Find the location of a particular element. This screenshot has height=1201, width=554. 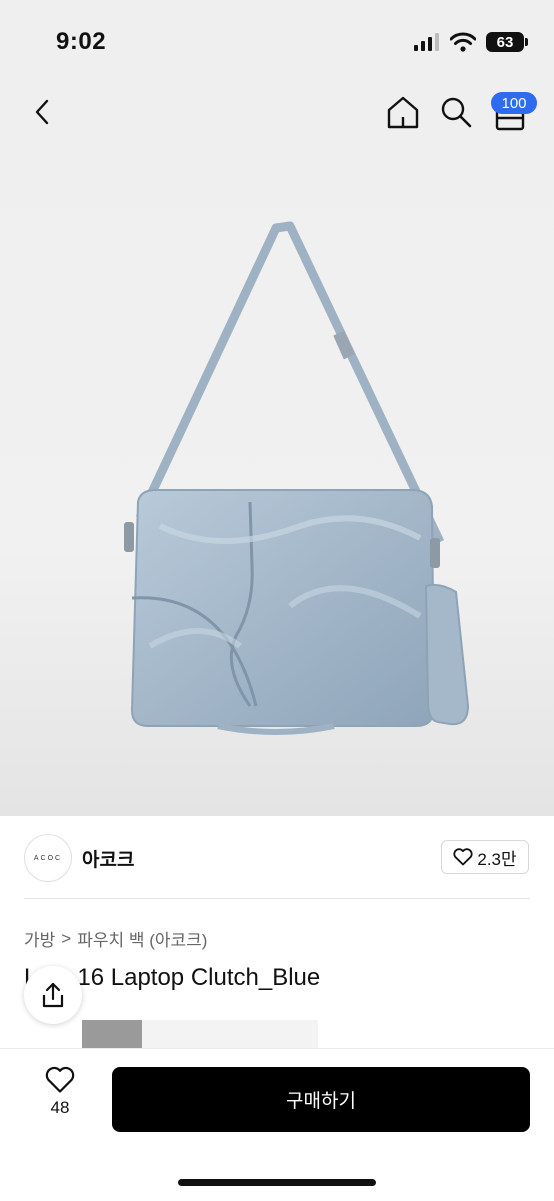

wishlist-button: 48 is located at coordinates (60, 1098).